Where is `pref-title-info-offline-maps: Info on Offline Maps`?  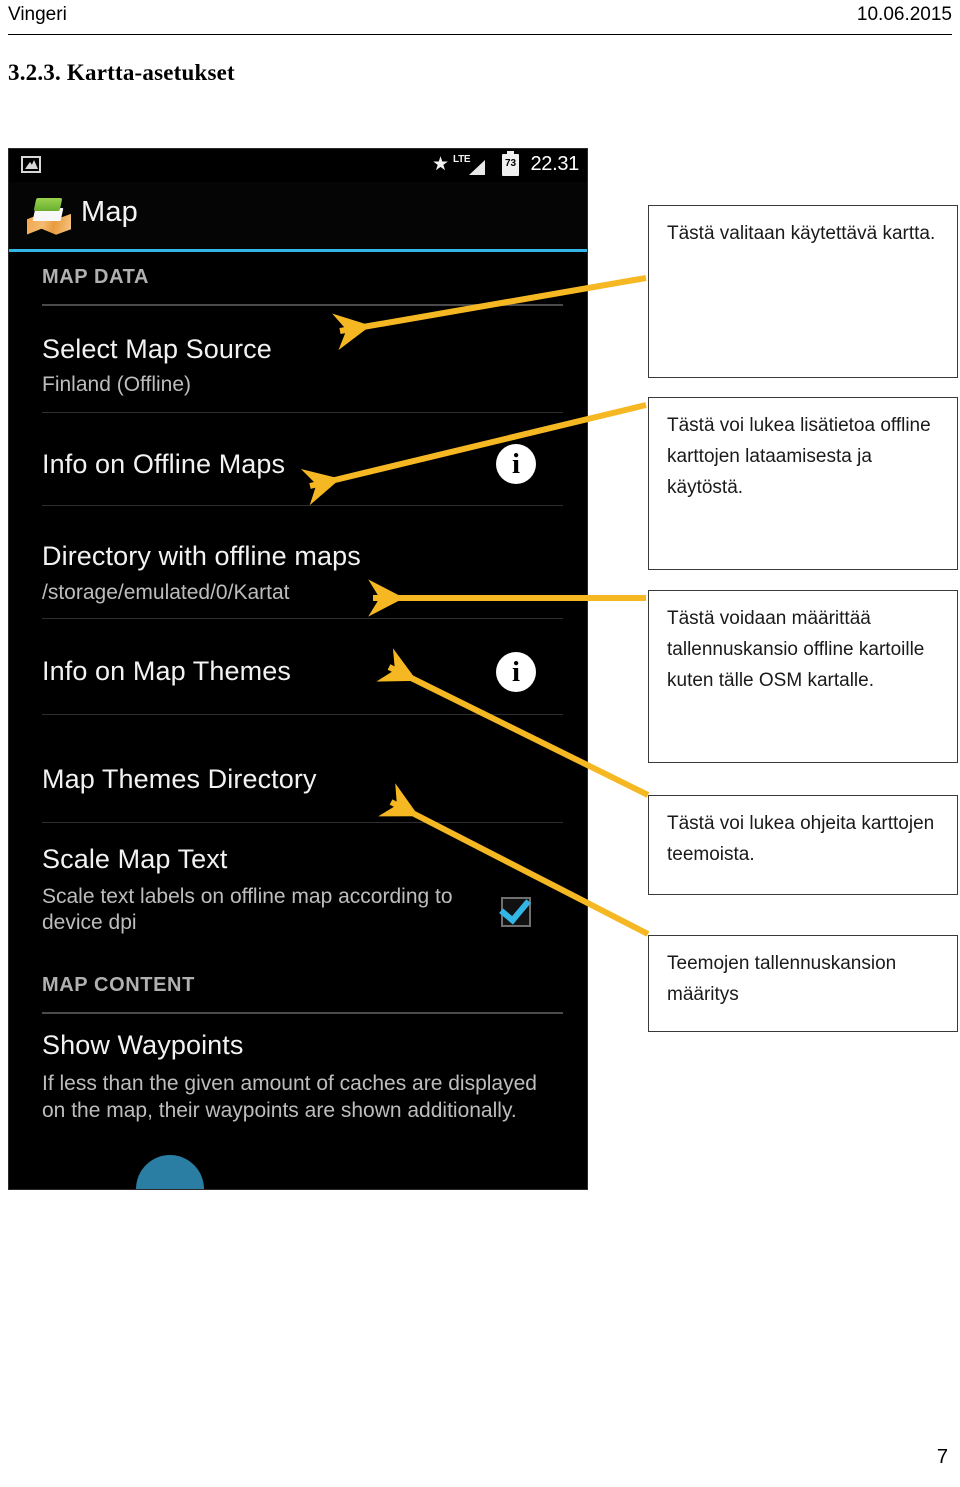
pref-title-info-offline-maps: Info on Offline Maps is located at coordinates (163, 464).